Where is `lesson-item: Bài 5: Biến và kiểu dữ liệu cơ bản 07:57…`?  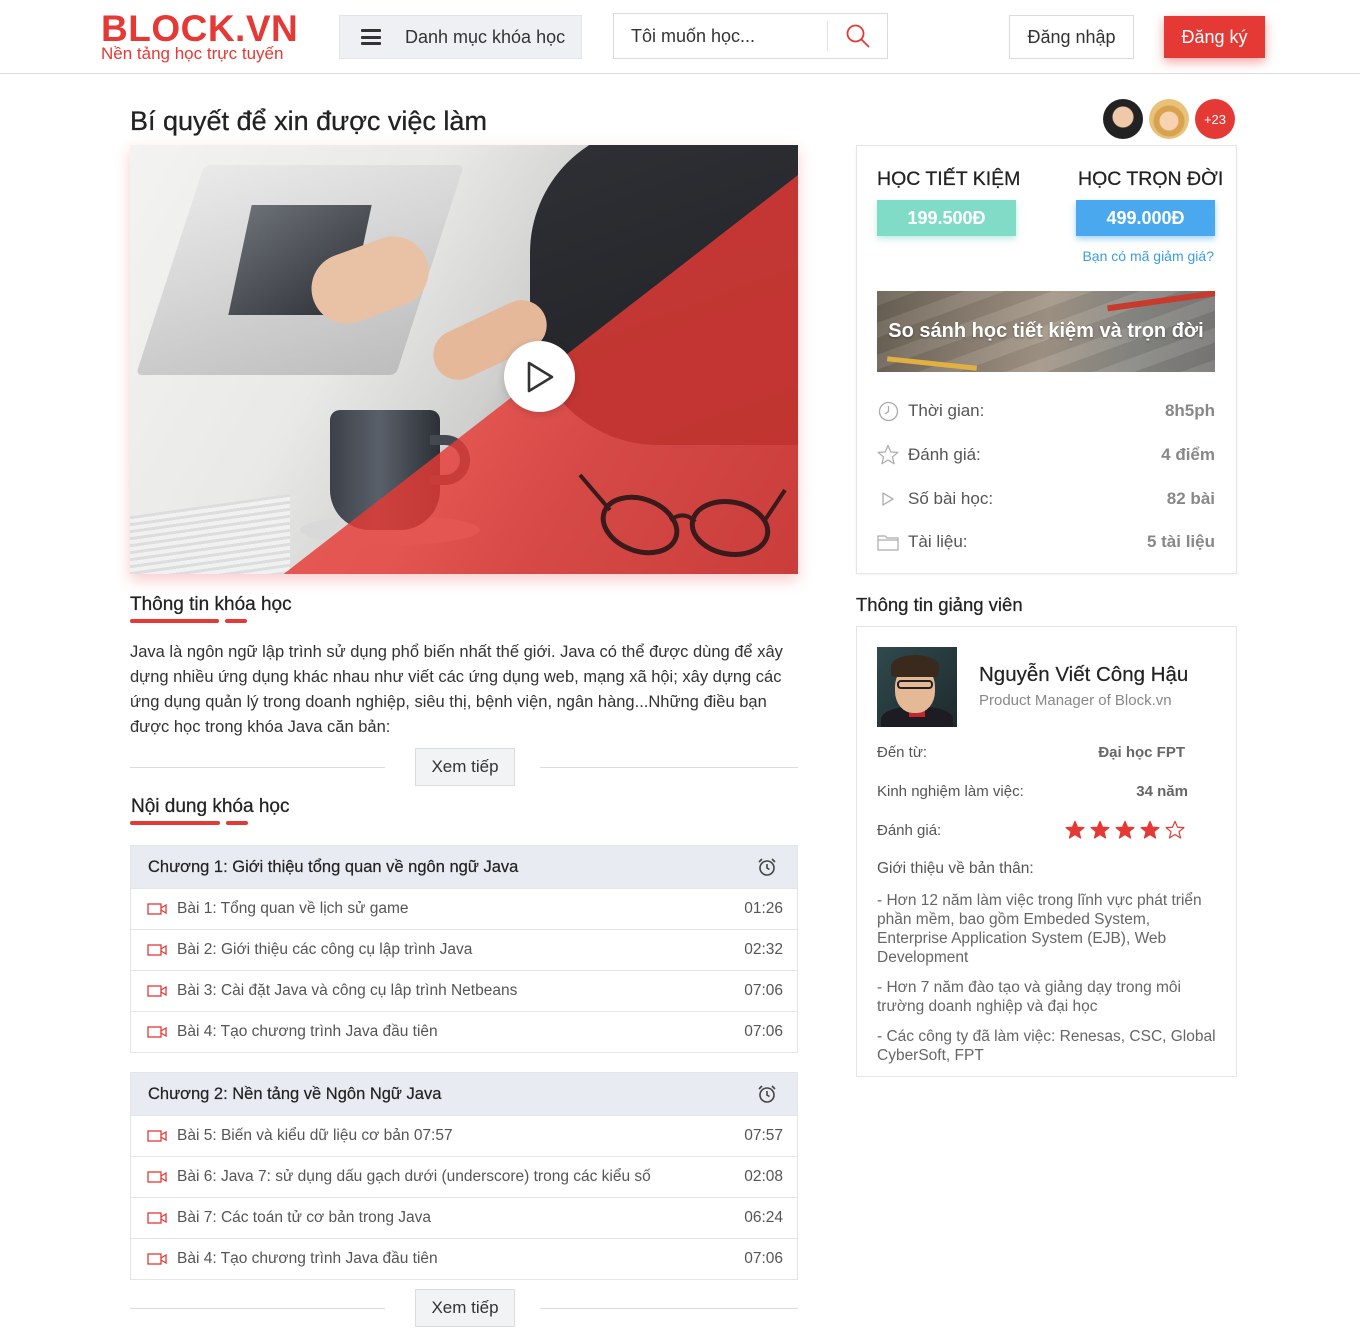 lesson-item: Bài 5: Biến và kiểu dữ liệu cơ bản 07:57… is located at coordinates (464, 1135).